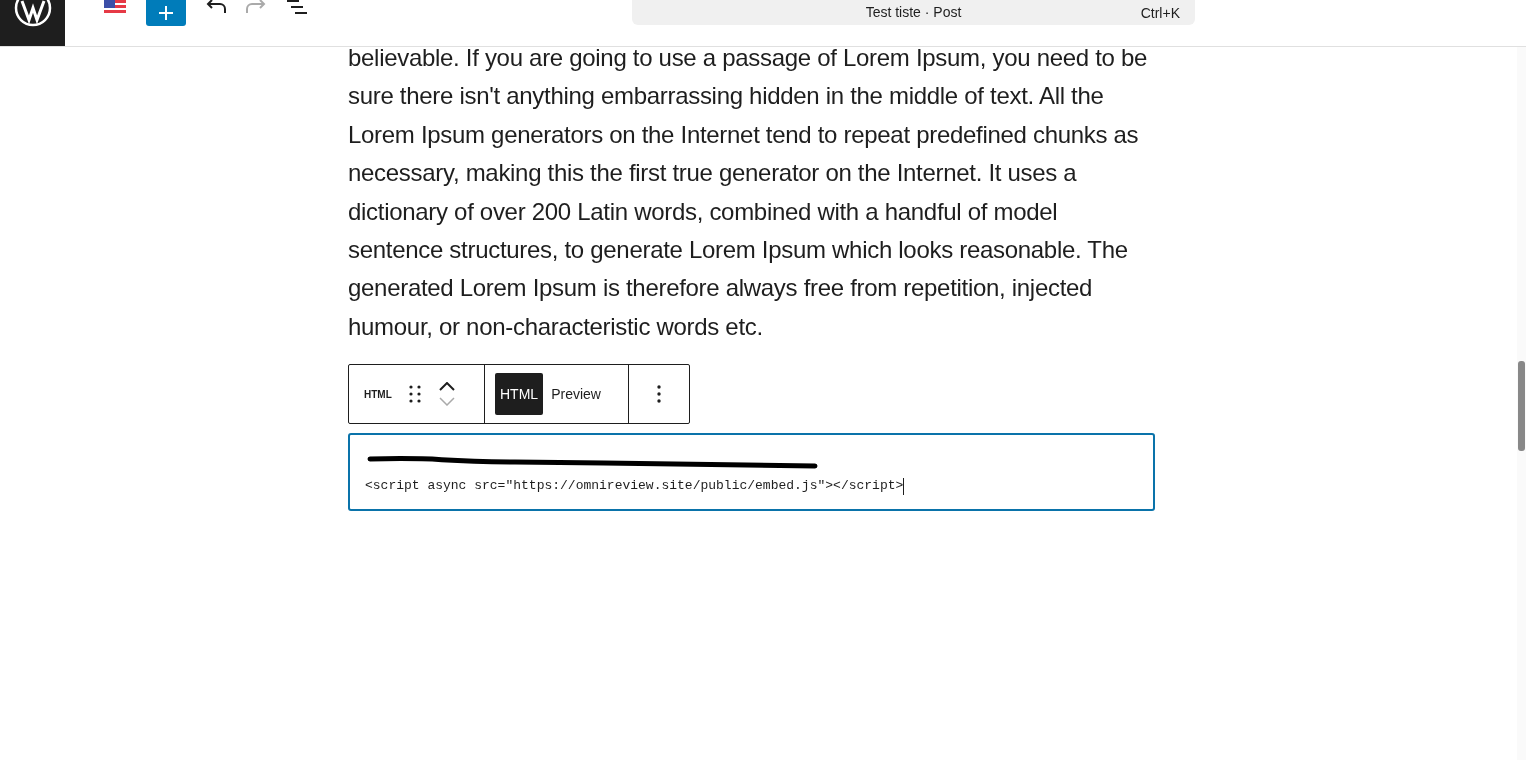 Image resolution: width=1526 pixels, height=760 pixels. I want to click on add-block-button, so click(166, 13).